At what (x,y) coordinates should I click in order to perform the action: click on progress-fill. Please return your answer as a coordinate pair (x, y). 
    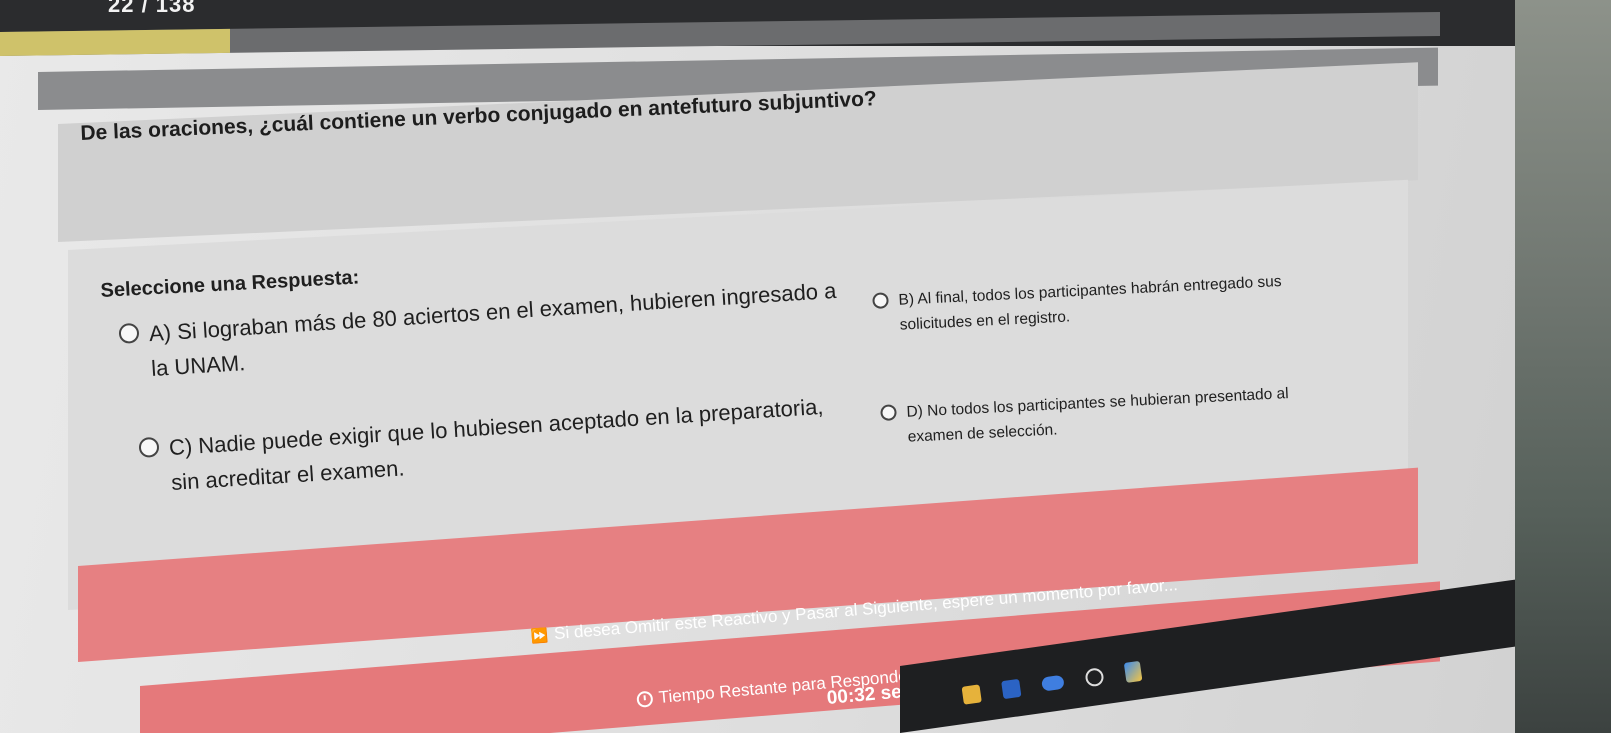
    Looking at the image, I should click on (115, 42).